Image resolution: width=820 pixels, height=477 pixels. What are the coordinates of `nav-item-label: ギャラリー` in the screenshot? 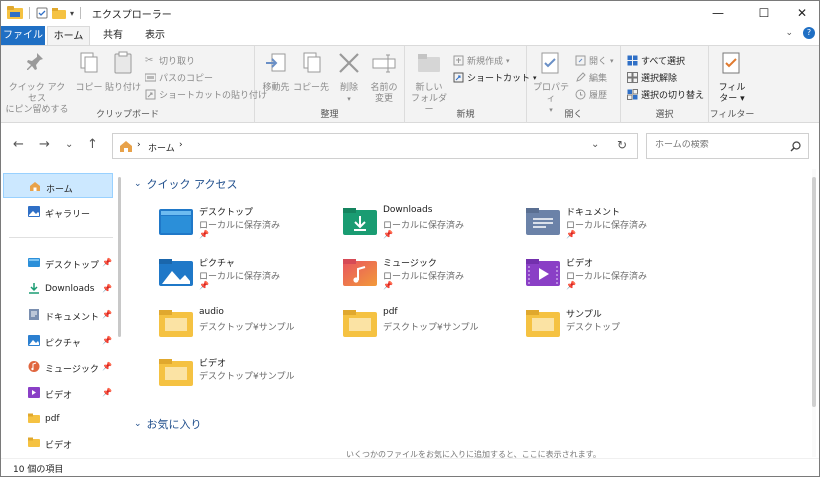 It's located at (68, 215).